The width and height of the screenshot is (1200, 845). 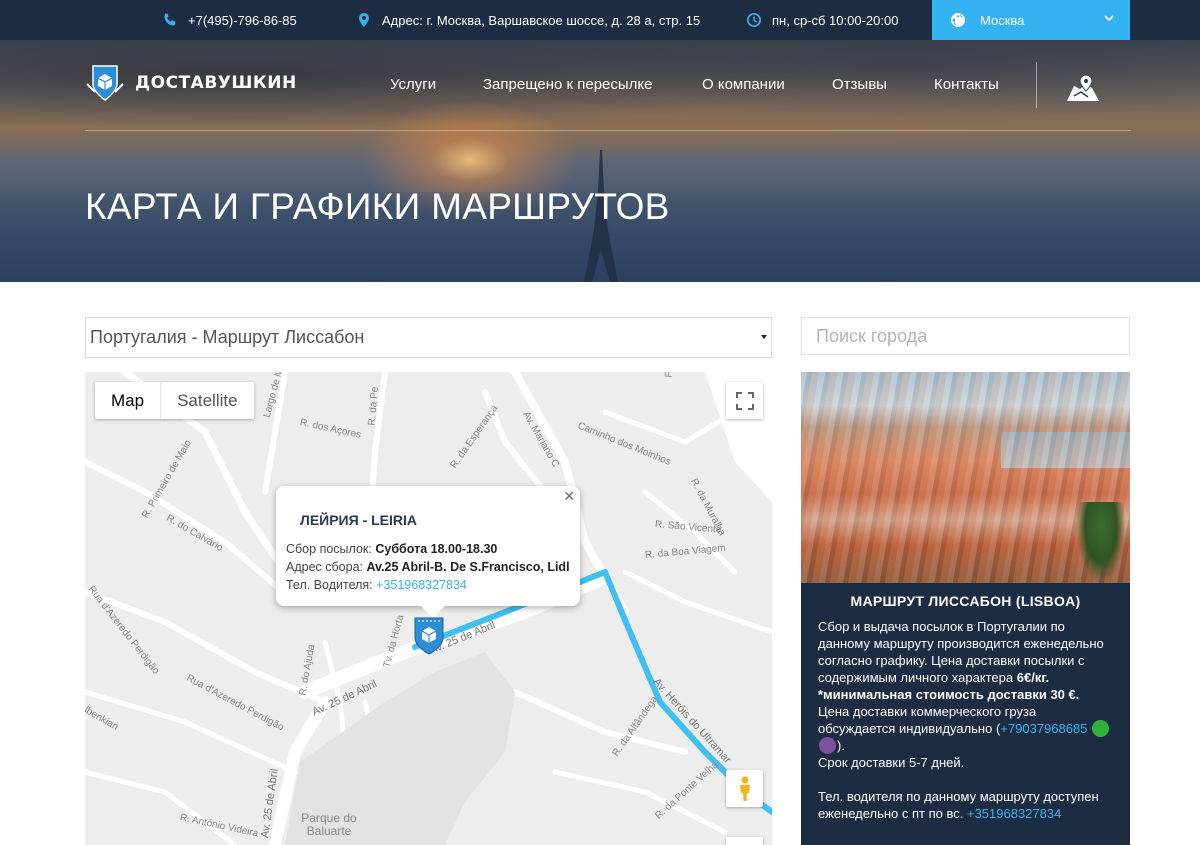 What do you see at coordinates (242, 20) in the screenshot?
I see `phone-number: +7(495)-796-86-85` at bounding box center [242, 20].